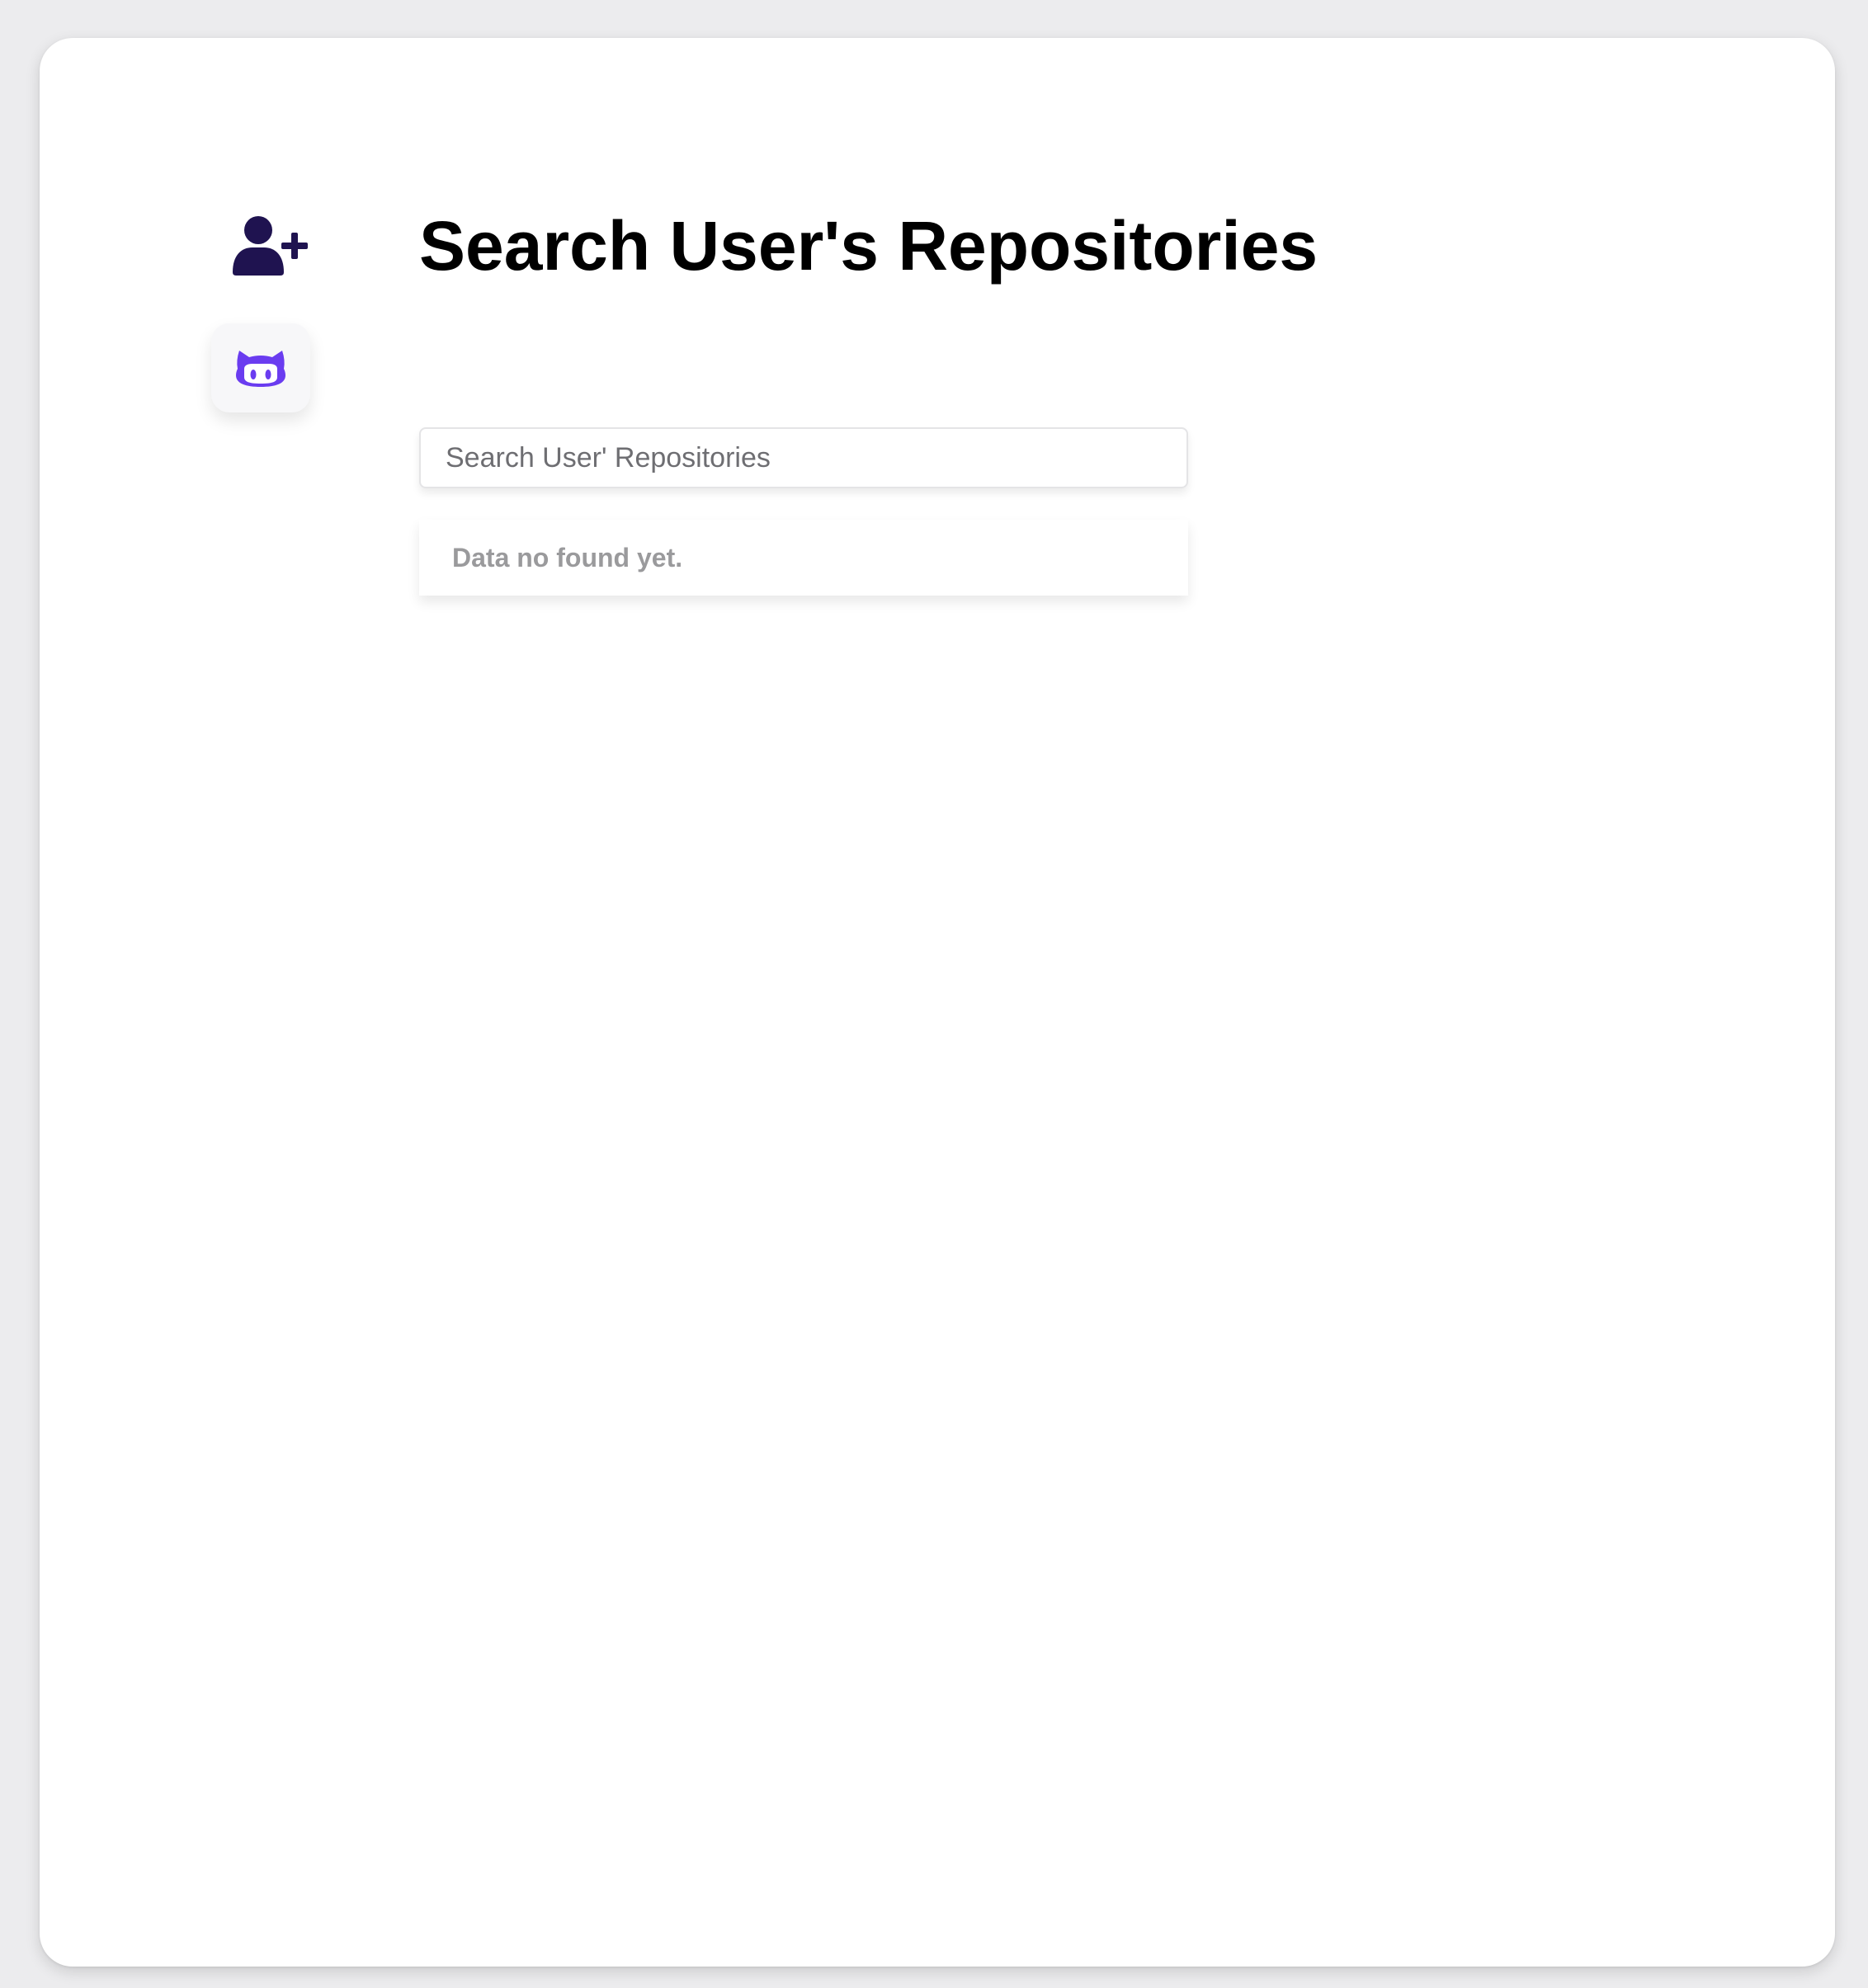 The height and width of the screenshot is (1988, 1868). I want to click on page-title: Search User's Repositories, so click(868, 246).